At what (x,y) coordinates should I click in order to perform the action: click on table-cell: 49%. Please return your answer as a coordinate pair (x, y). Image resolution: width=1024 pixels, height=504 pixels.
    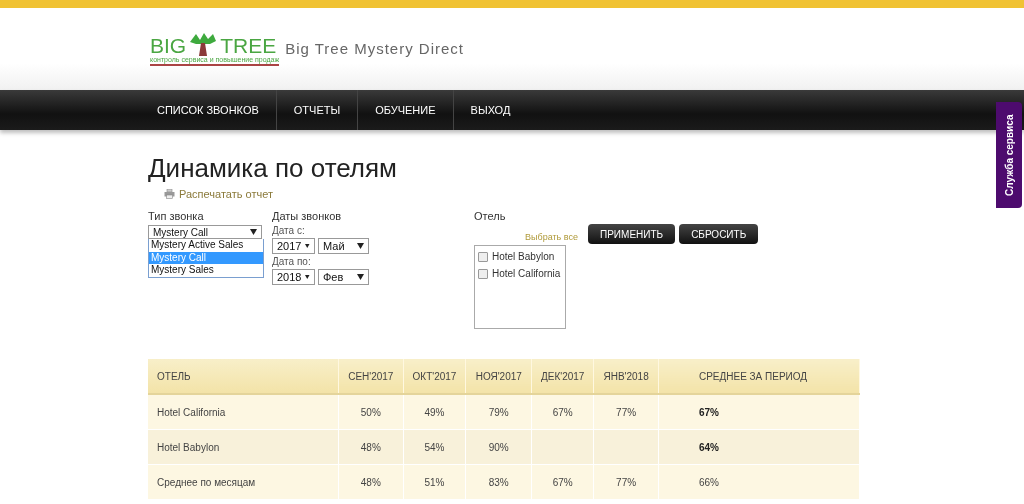
    Looking at the image, I should click on (434, 412).